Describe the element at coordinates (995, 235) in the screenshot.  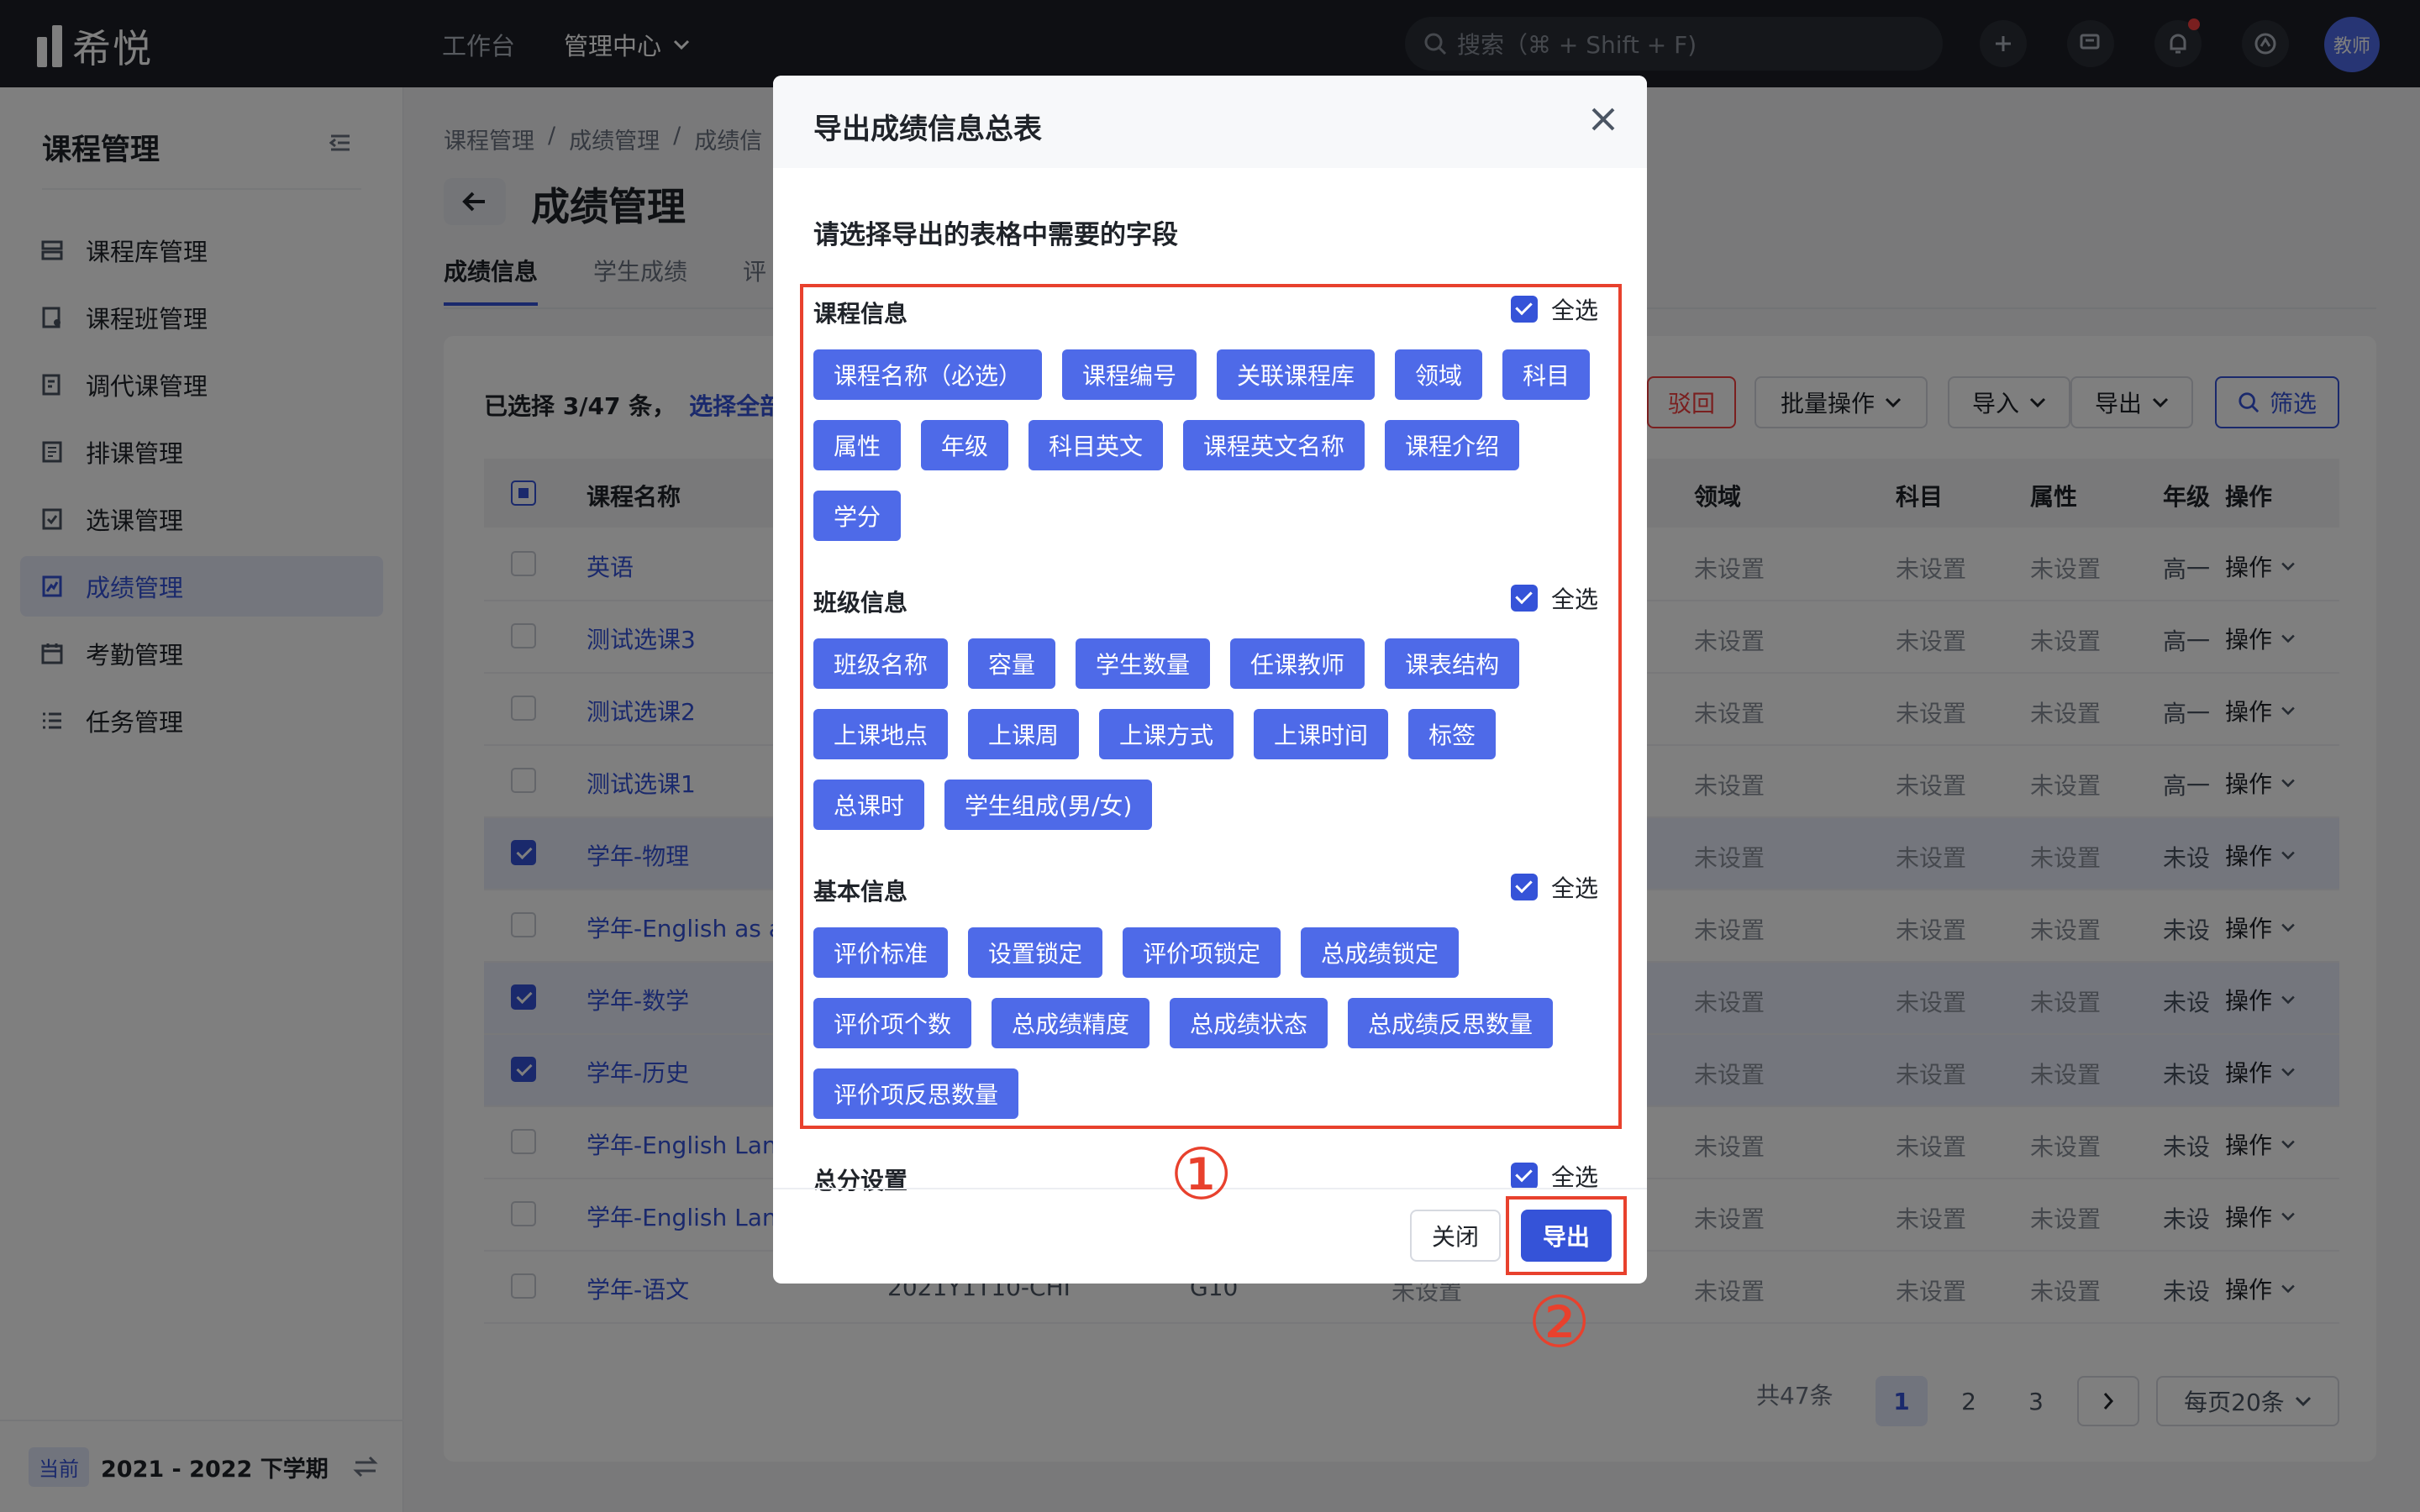
I see `modal-subtitle: 请选择导出的表格中需要的字段` at that location.